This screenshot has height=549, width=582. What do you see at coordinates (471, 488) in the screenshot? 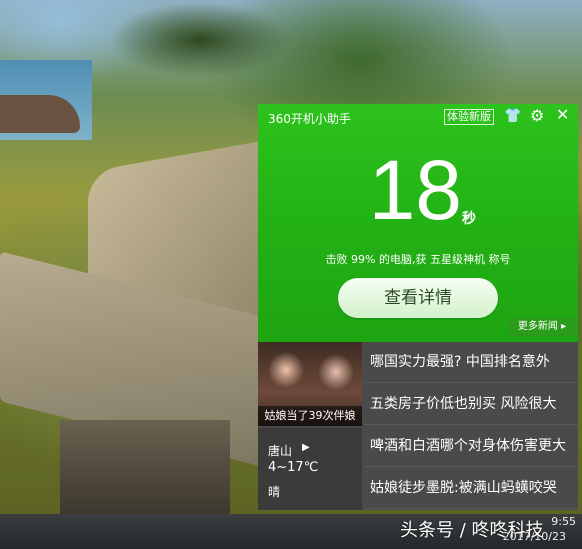
I see `news-item: 姑娘徒步墨脱:被满山蚂蟥咬哭` at bounding box center [471, 488].